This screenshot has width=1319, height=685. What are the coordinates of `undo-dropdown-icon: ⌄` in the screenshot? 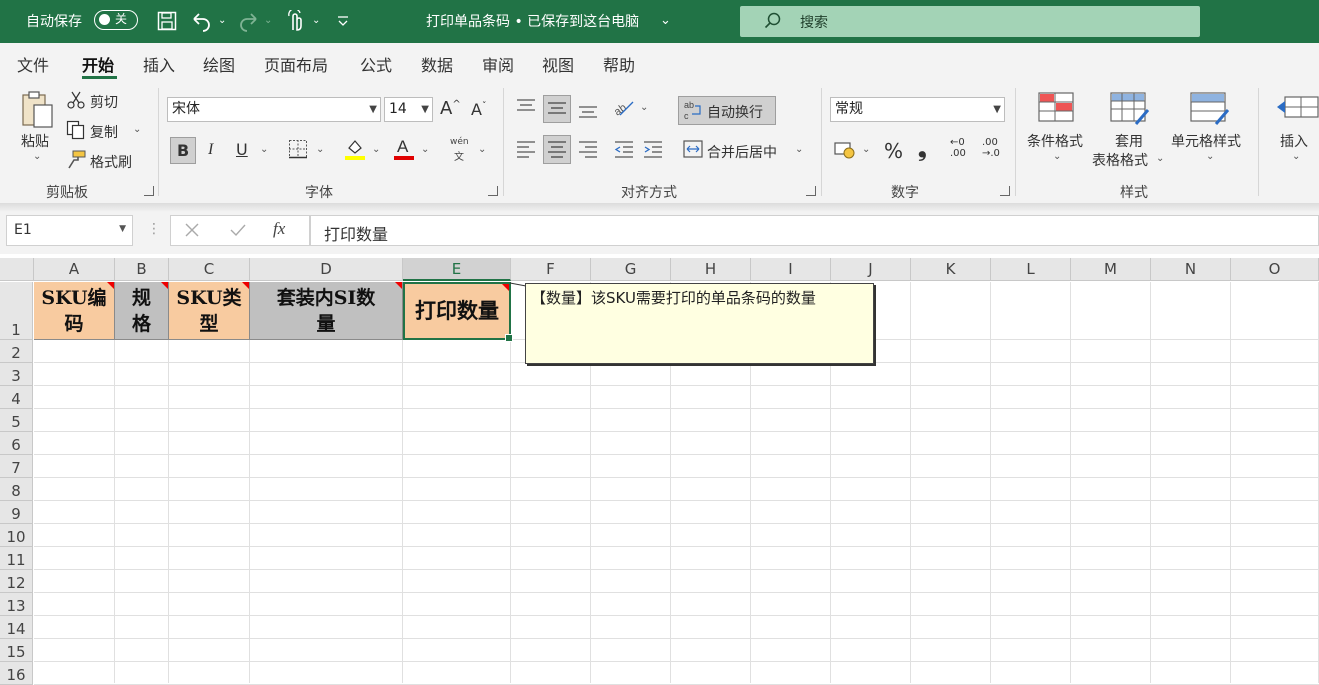 It's located at (222, 20).